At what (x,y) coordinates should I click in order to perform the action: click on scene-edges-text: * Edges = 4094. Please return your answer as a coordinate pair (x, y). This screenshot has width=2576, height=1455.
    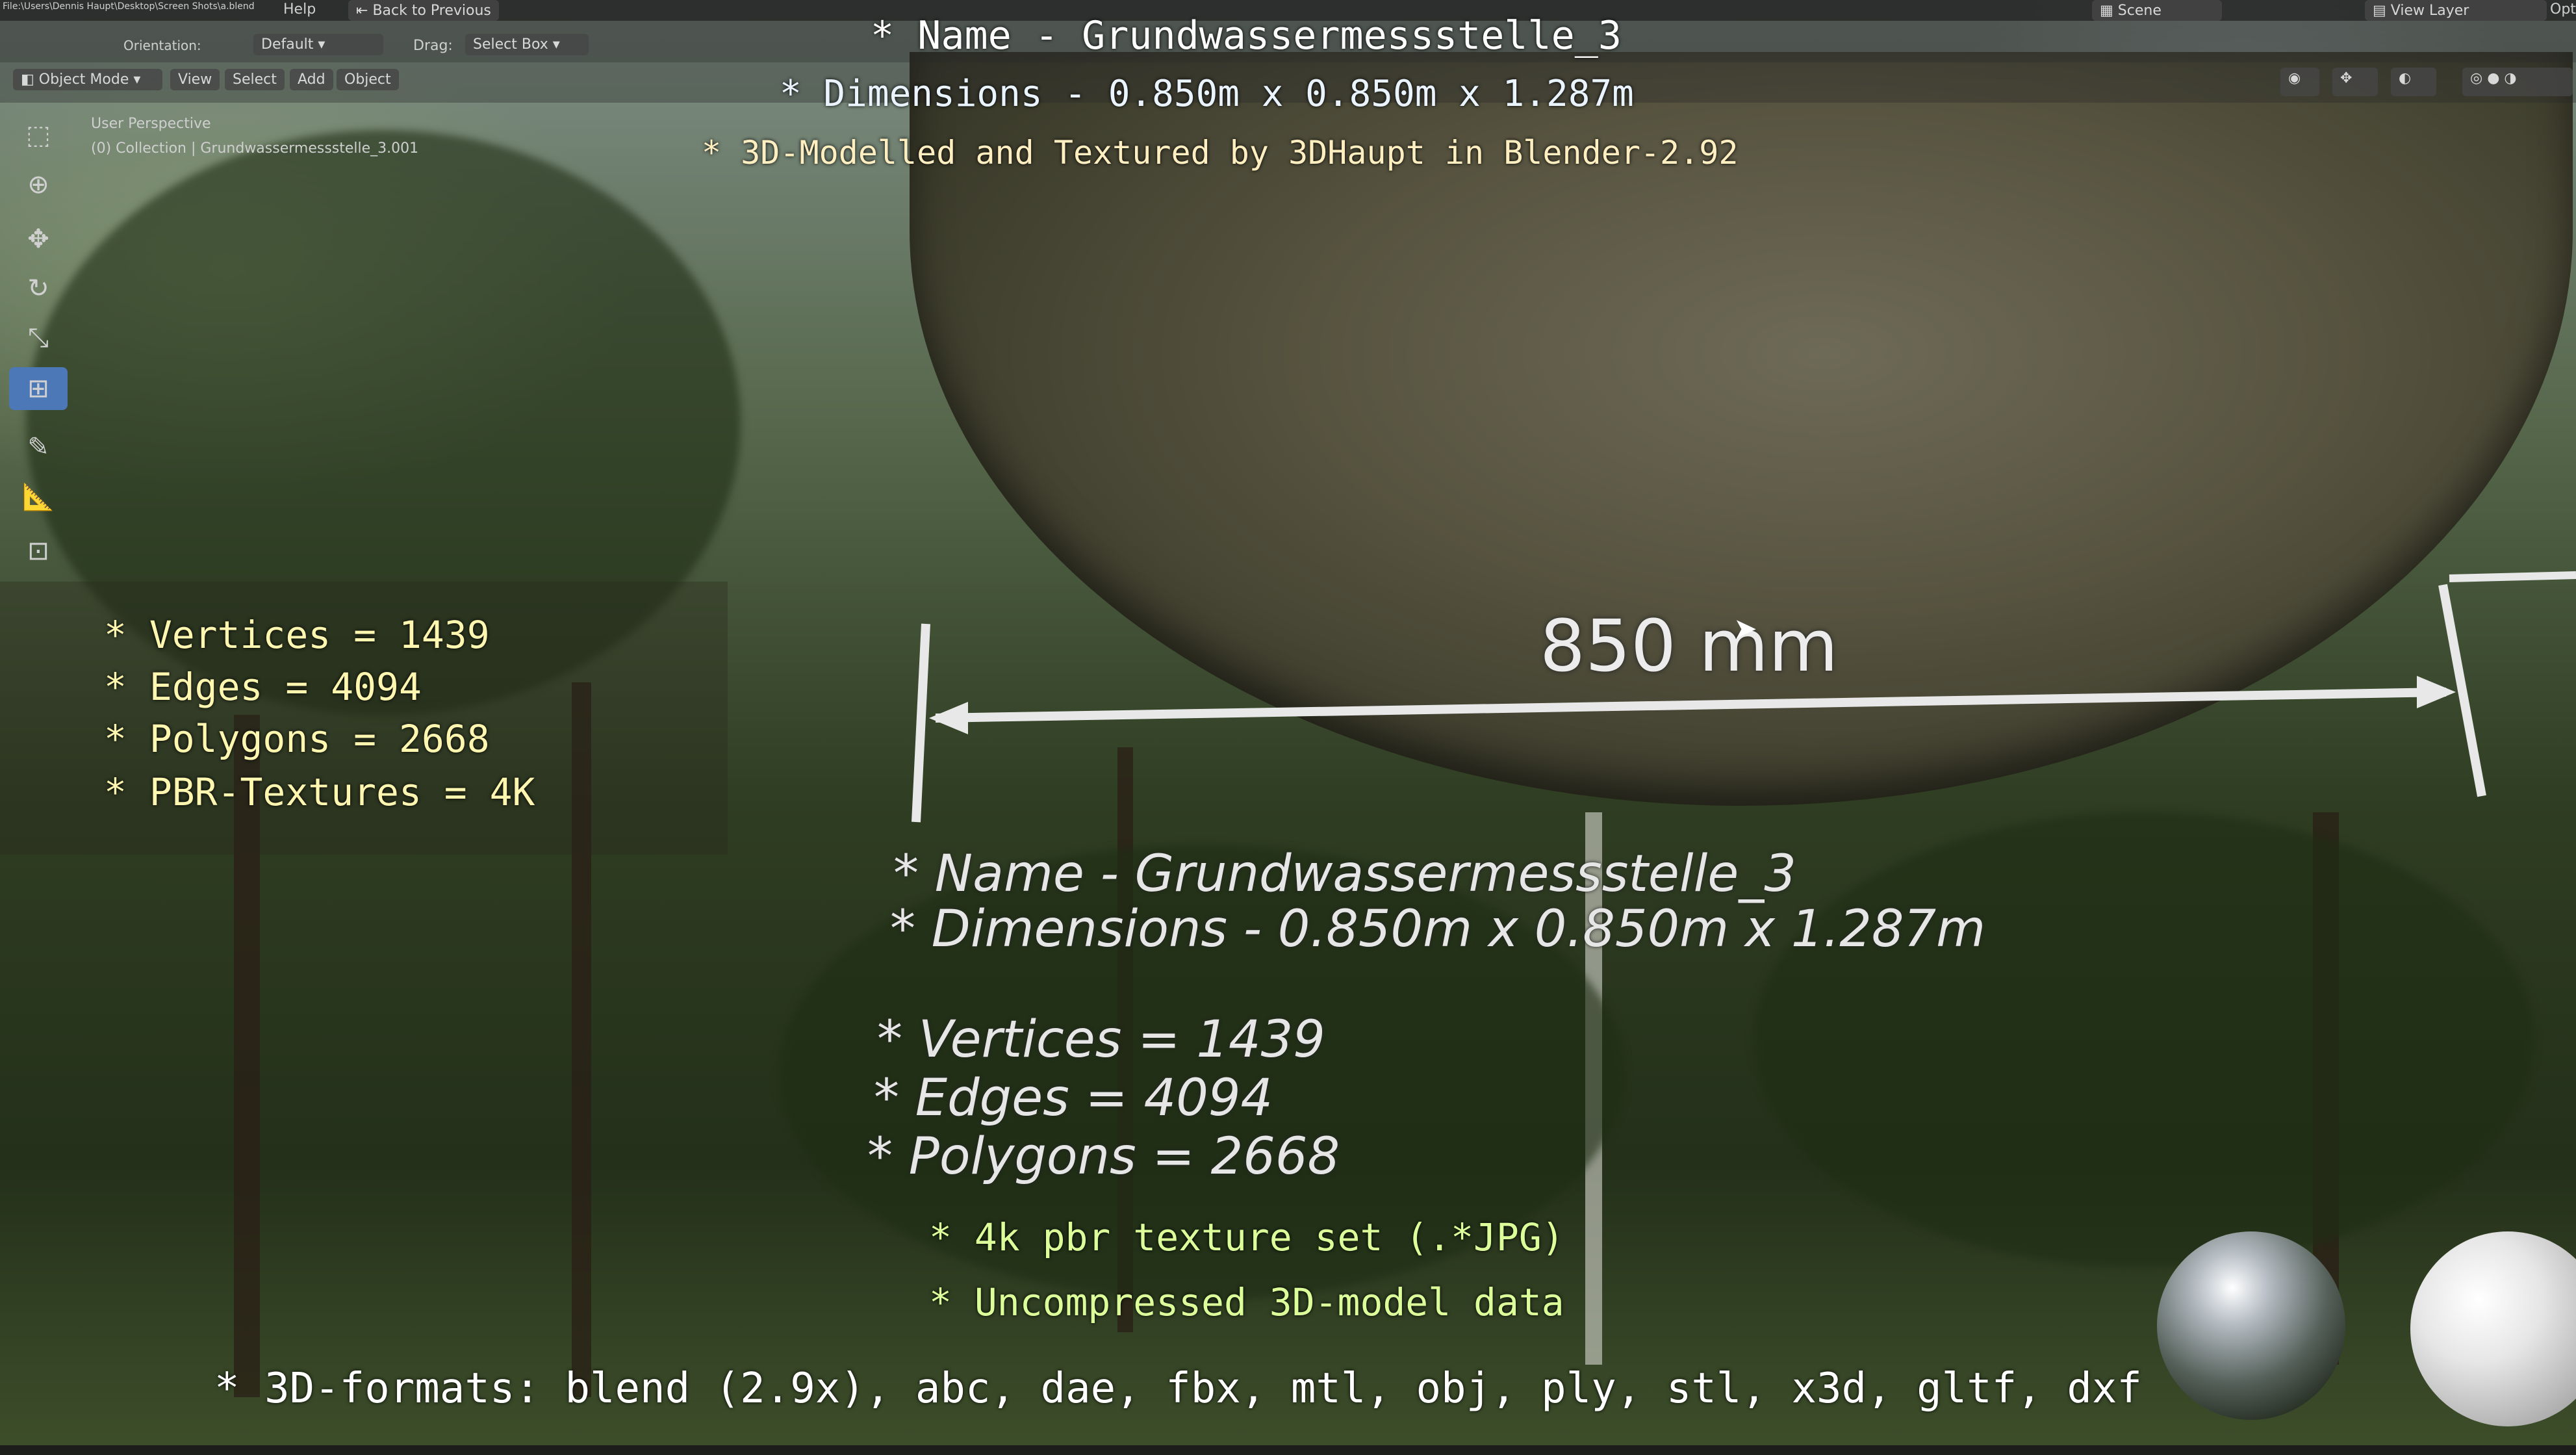
    Looking at the image, I should click on (1073, 1098).